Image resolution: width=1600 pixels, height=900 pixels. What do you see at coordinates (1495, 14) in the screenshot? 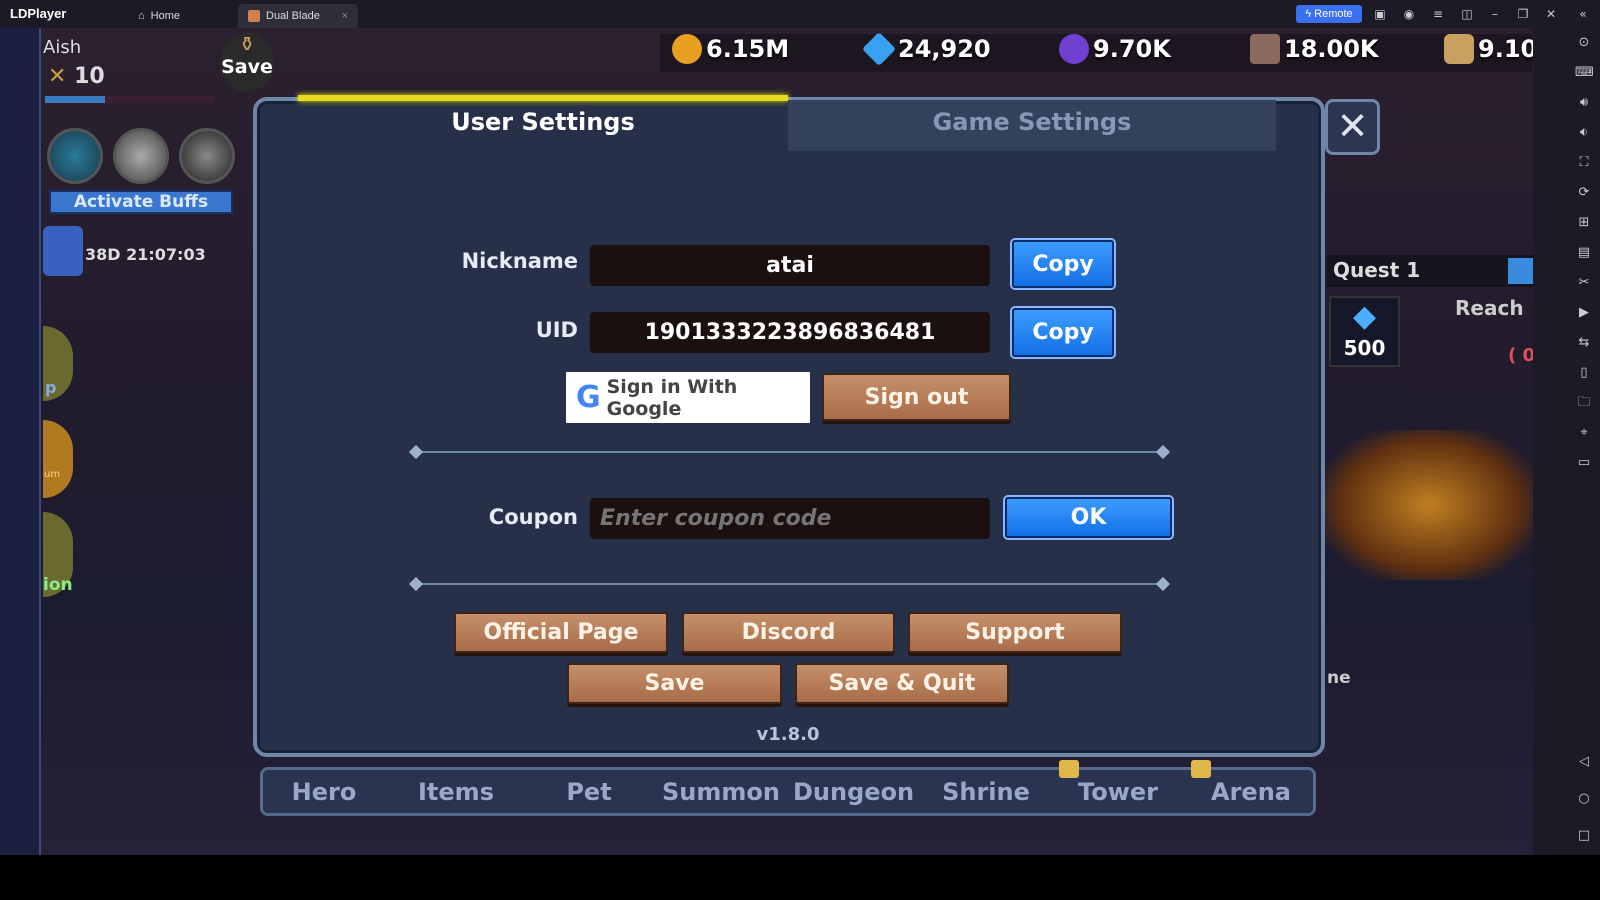
I see `minimize-icon: –` at bounding box center [1495, 14].